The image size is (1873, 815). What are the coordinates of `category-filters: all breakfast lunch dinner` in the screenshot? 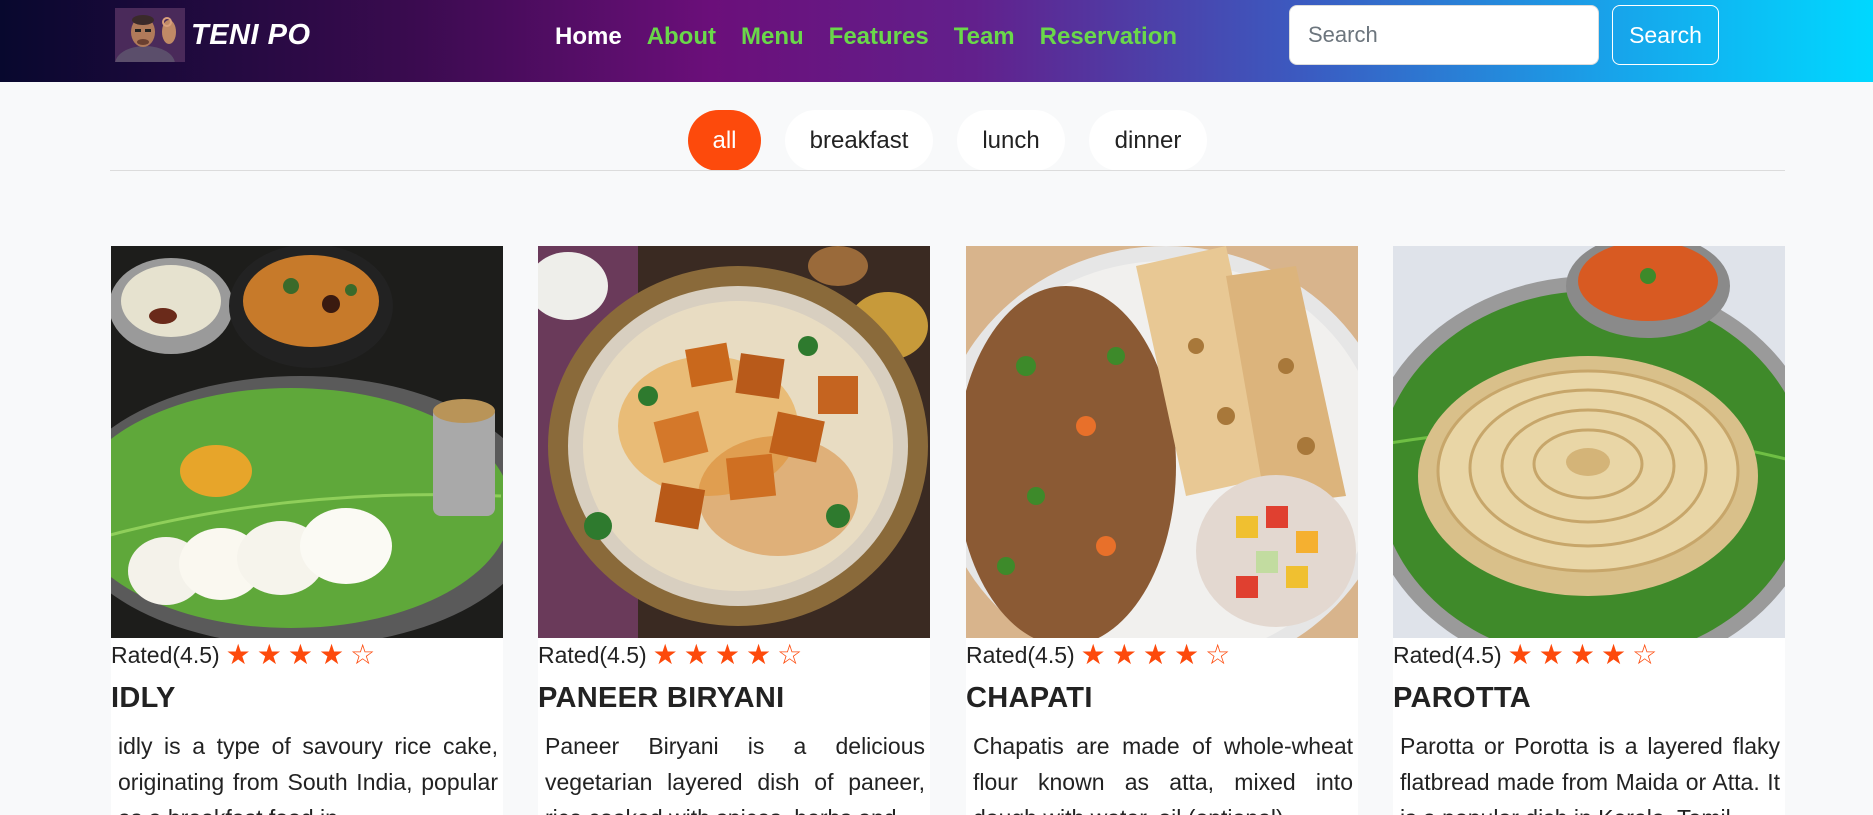 It's located at (936, 141).